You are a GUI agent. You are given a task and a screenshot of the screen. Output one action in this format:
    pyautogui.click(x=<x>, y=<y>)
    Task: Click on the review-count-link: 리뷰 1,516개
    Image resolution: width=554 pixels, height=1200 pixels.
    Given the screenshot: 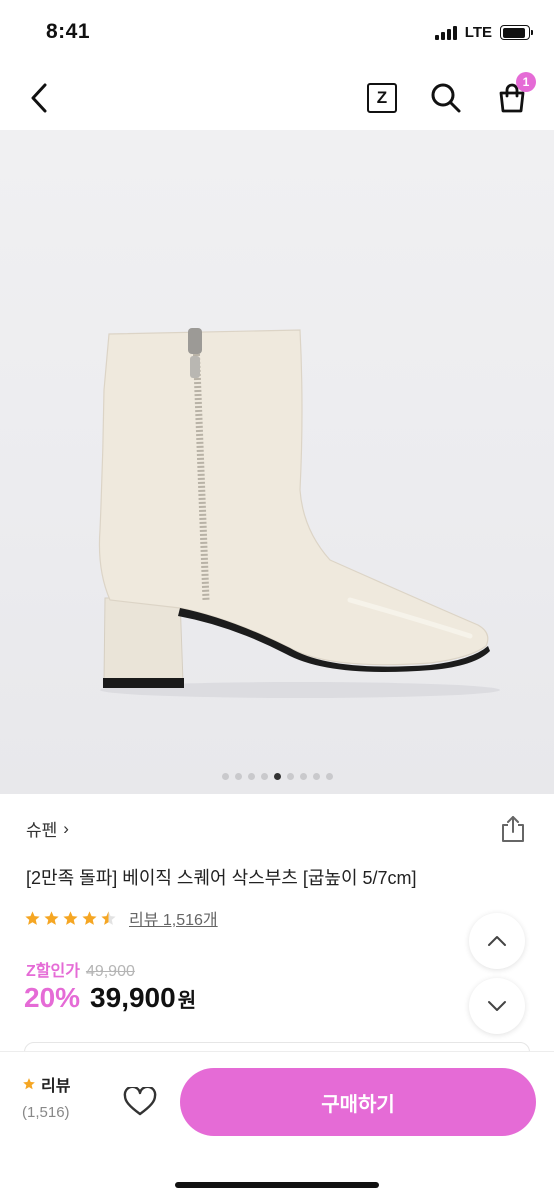 What is the action you would take?
    pyautogui.click(x=173, y=918)
    